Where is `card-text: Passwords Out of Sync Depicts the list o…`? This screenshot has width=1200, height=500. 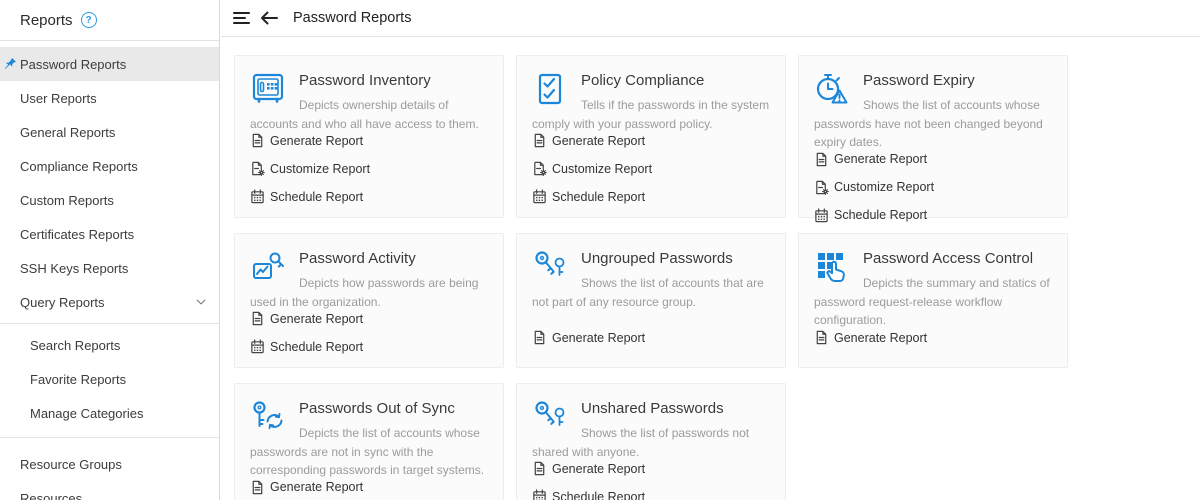 card-text: Passwords Out of Sync Depicts the list o… is located at coordinates (369, 439).